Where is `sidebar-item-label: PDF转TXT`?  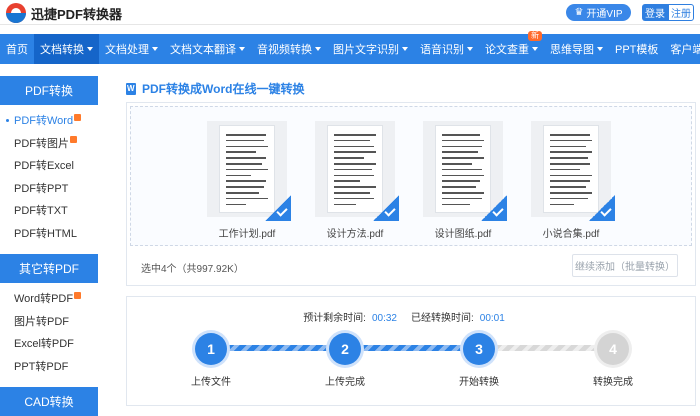 sidebar-item-label: PDF转TXT is located at coordinates (41, 211).